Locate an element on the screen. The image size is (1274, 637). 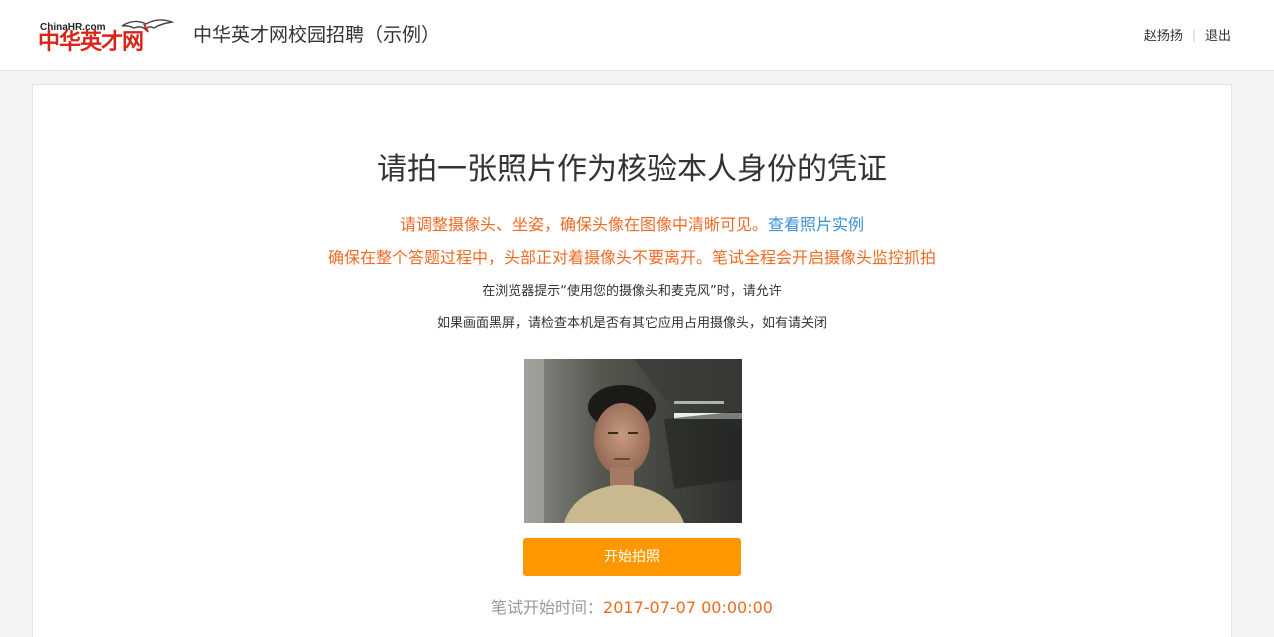
exam-time-value: 2017-07-07 00:00:00 is located at coordinates (688, 607).